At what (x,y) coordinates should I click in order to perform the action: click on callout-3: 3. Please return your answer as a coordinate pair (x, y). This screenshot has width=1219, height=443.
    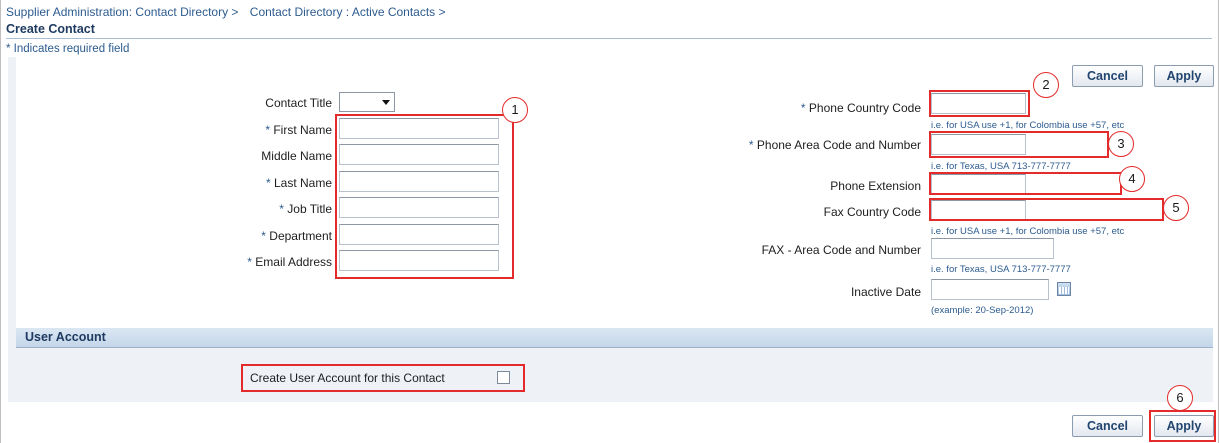
    Looking at the image, I should click on (1121, 144).